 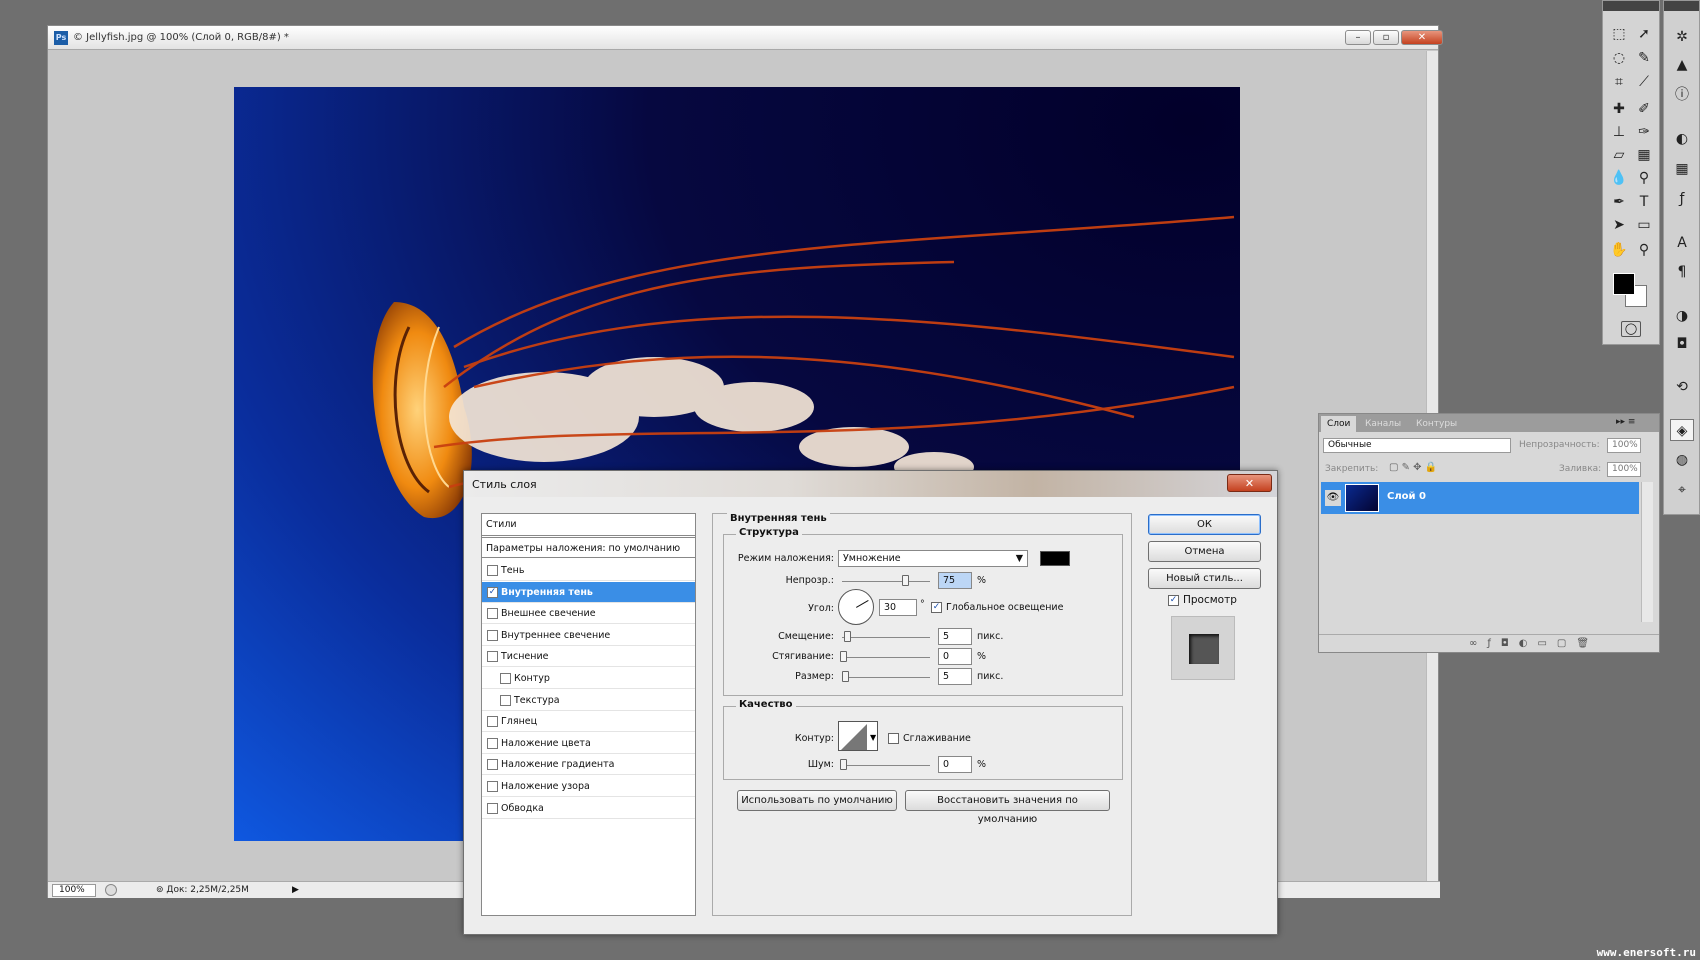 What do you see at coordinates (1682, 95) in the screenshot?
I see `info-icon: ⓘ` at bounding box center [1682, 95].